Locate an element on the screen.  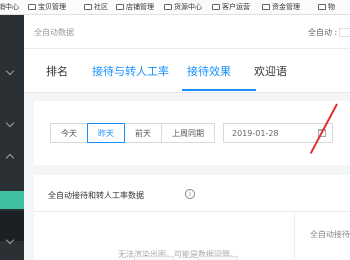
bookmark-item: 宝贝管理 is located at coordinates (47, 7).